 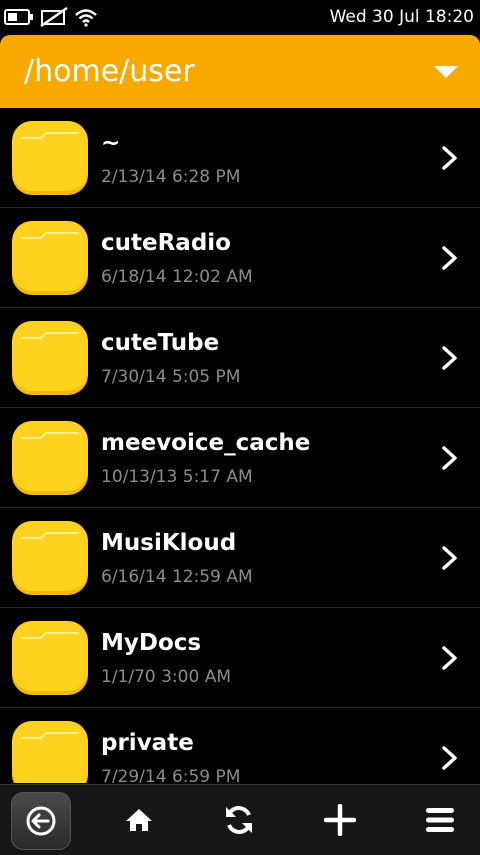 I want to click on menu-button, so click(x=440, y=820).